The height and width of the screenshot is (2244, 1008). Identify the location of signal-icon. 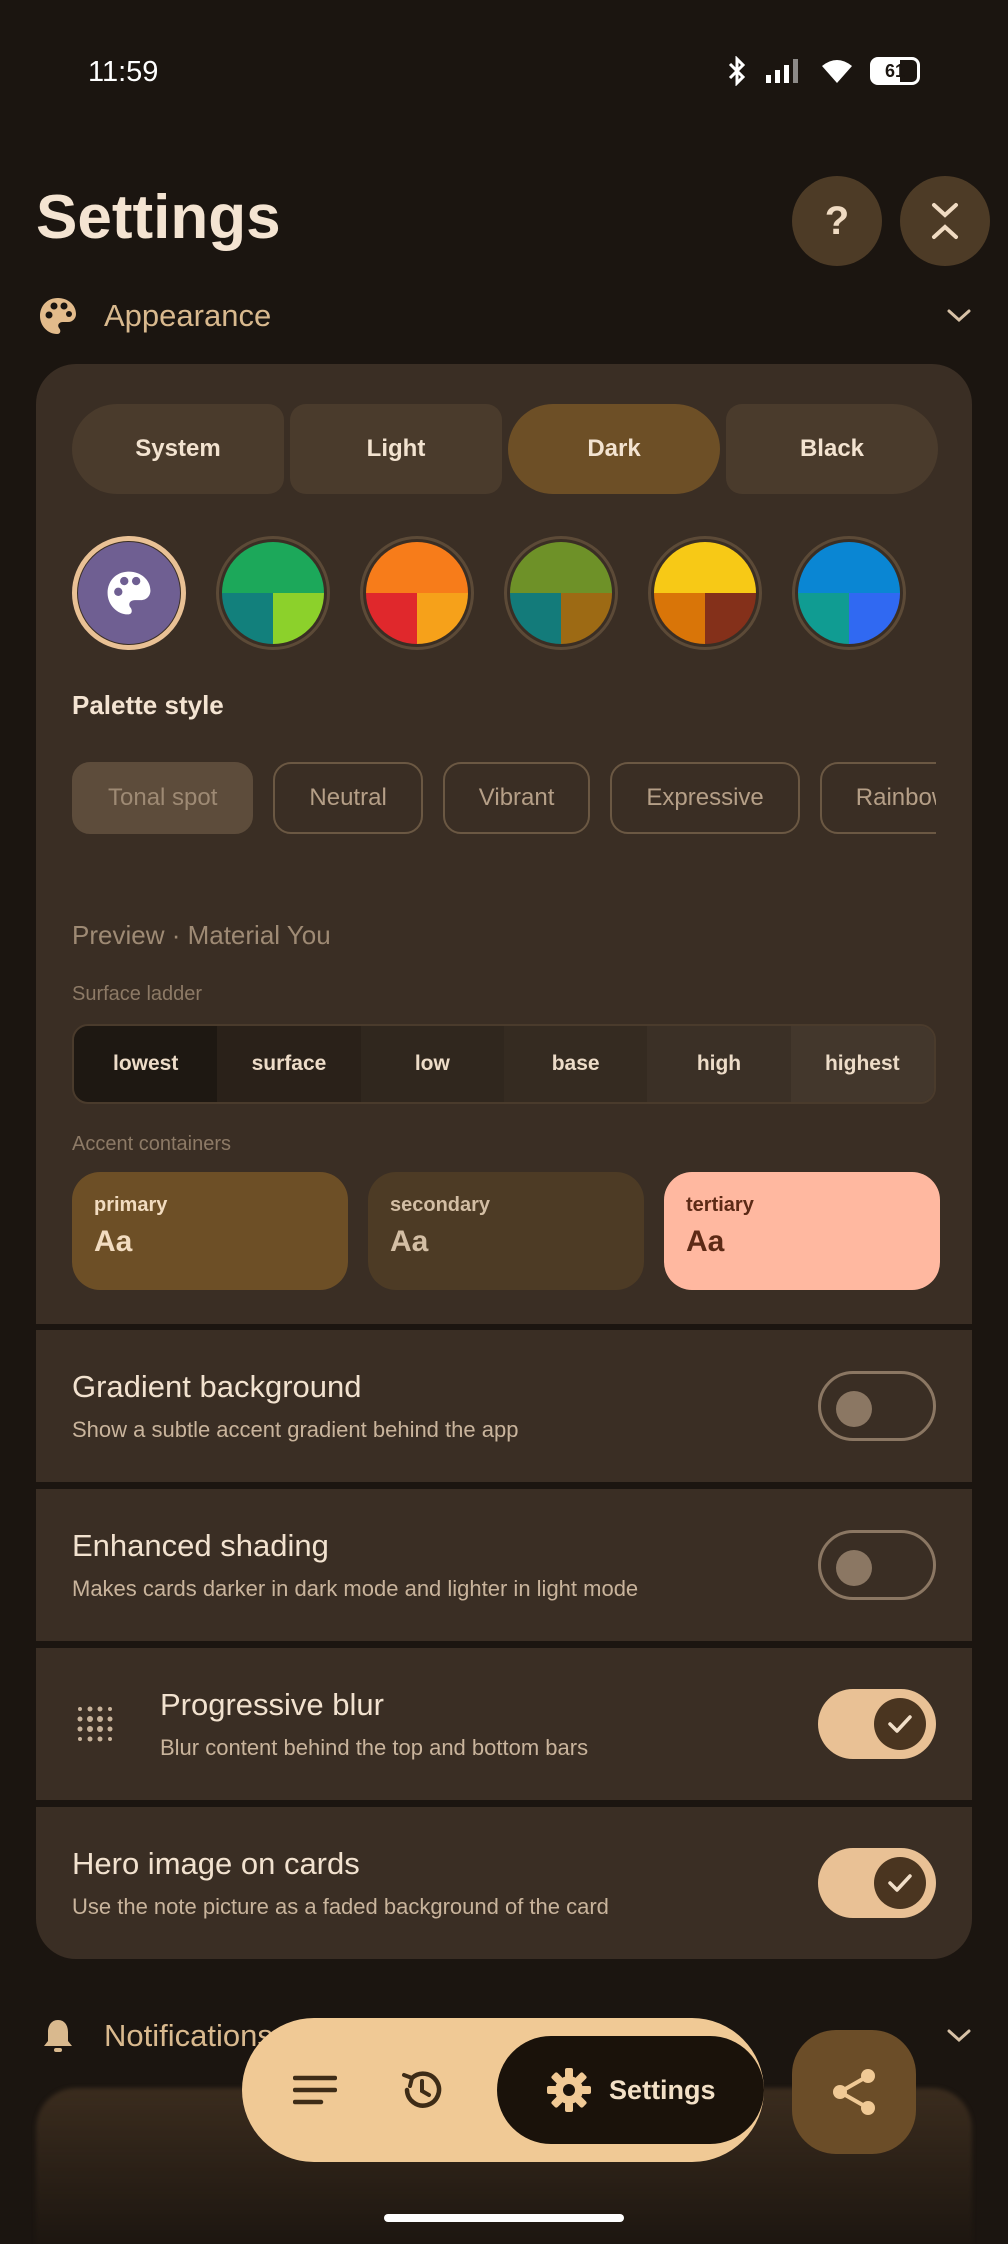
(782, 71).